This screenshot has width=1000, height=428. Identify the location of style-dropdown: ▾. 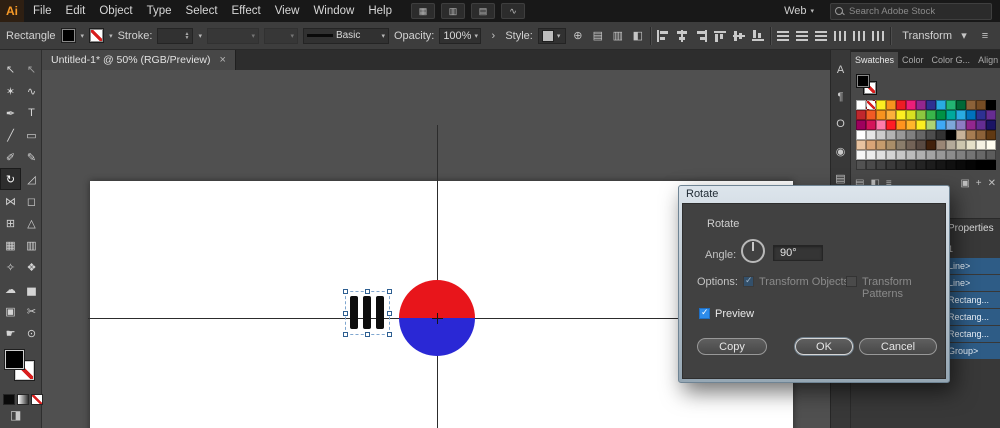
(551, 35).